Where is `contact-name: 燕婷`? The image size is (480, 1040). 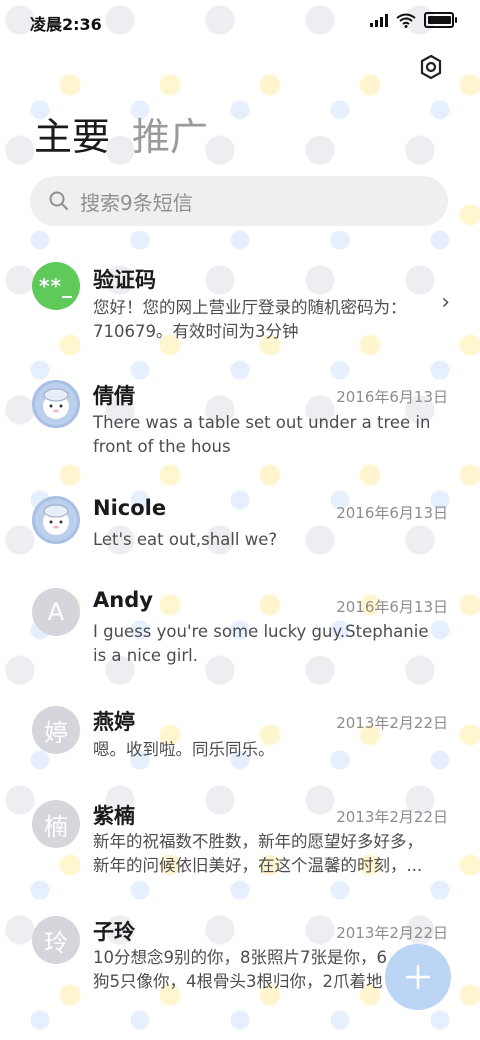 contact-name: 燕婷 is located at coordinates (114, 722).